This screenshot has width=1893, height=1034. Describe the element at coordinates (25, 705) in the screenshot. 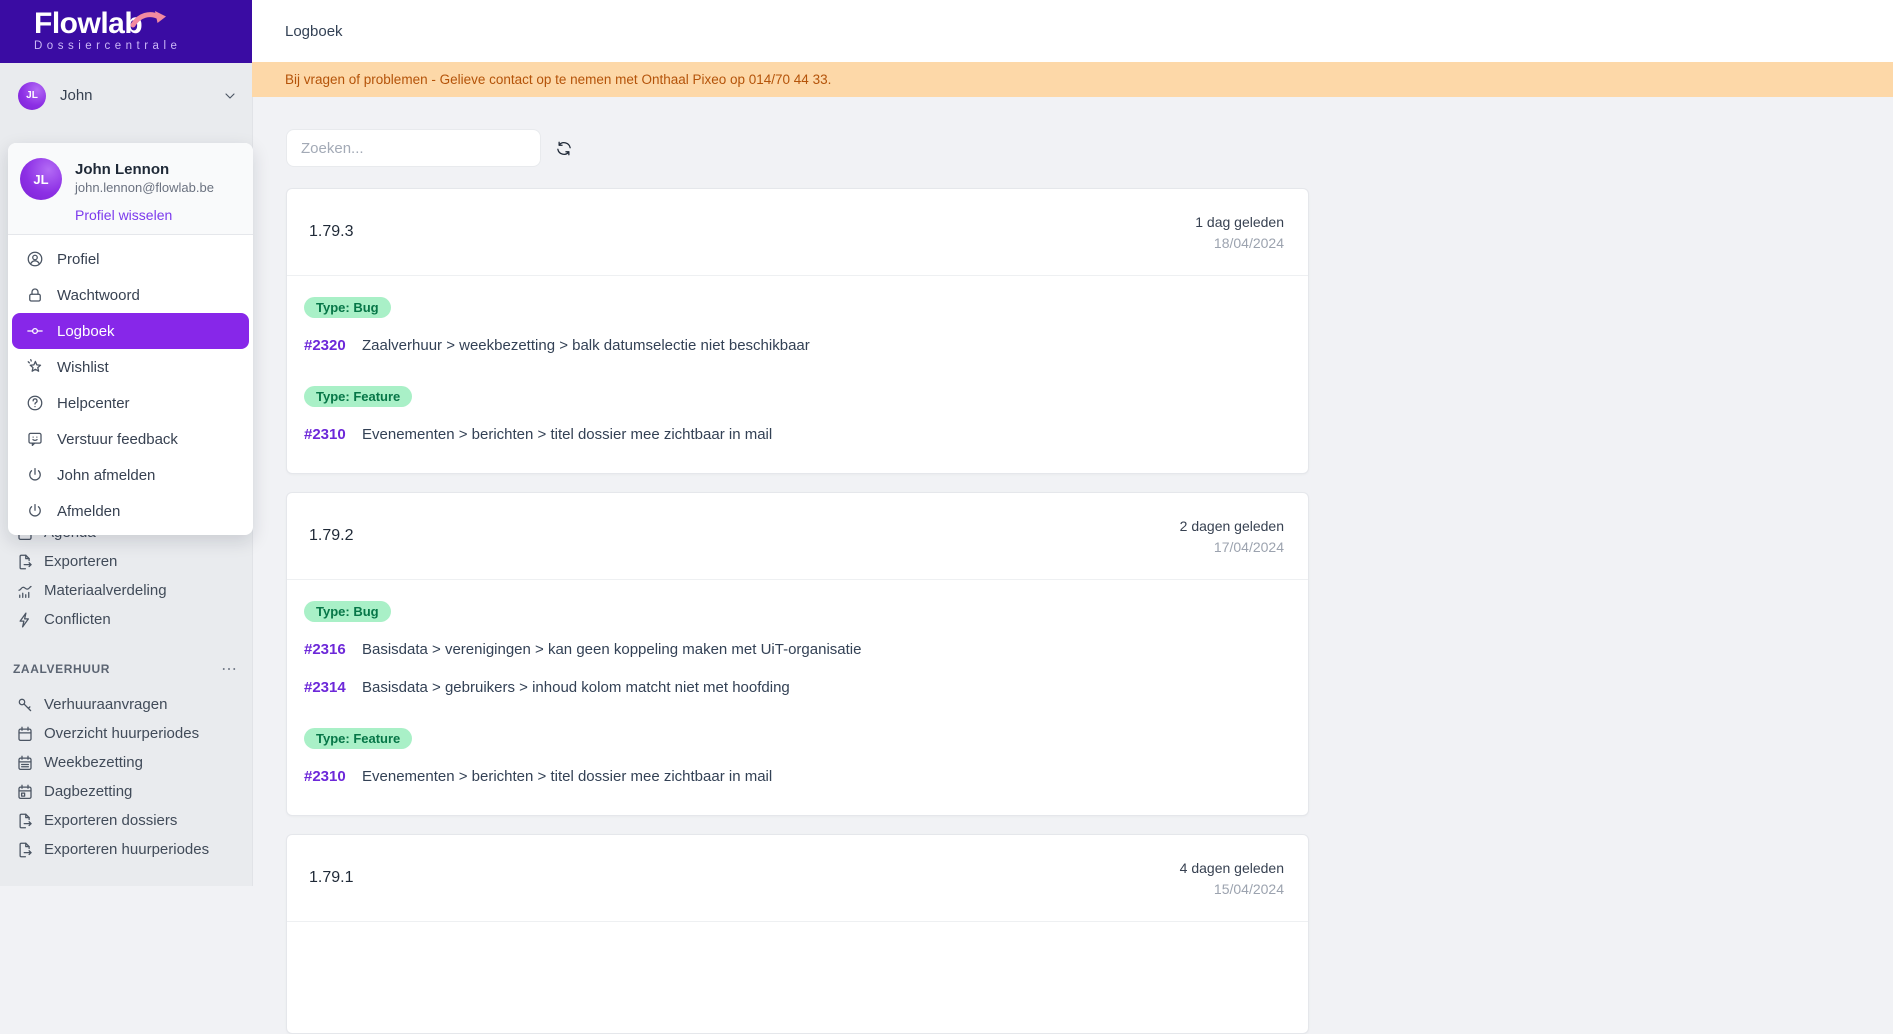

I see `key-icon` at that location.